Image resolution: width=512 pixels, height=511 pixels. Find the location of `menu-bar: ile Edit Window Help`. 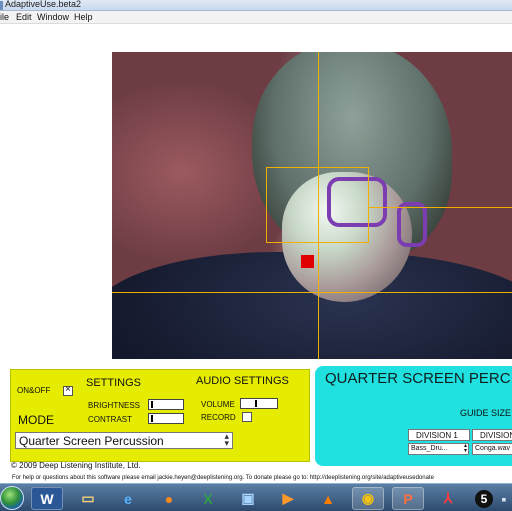

menu-bar: ile Edit Window Help is located at coordinates (256, 17).